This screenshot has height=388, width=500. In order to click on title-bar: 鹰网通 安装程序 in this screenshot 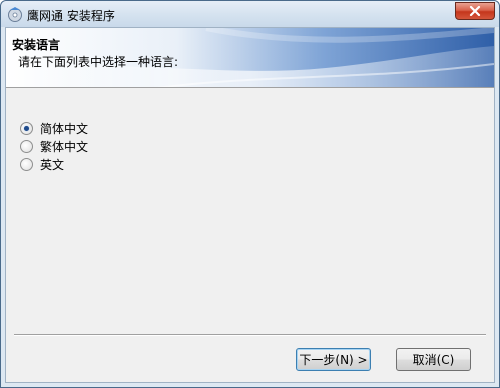, I will do `click(250, 14)`.